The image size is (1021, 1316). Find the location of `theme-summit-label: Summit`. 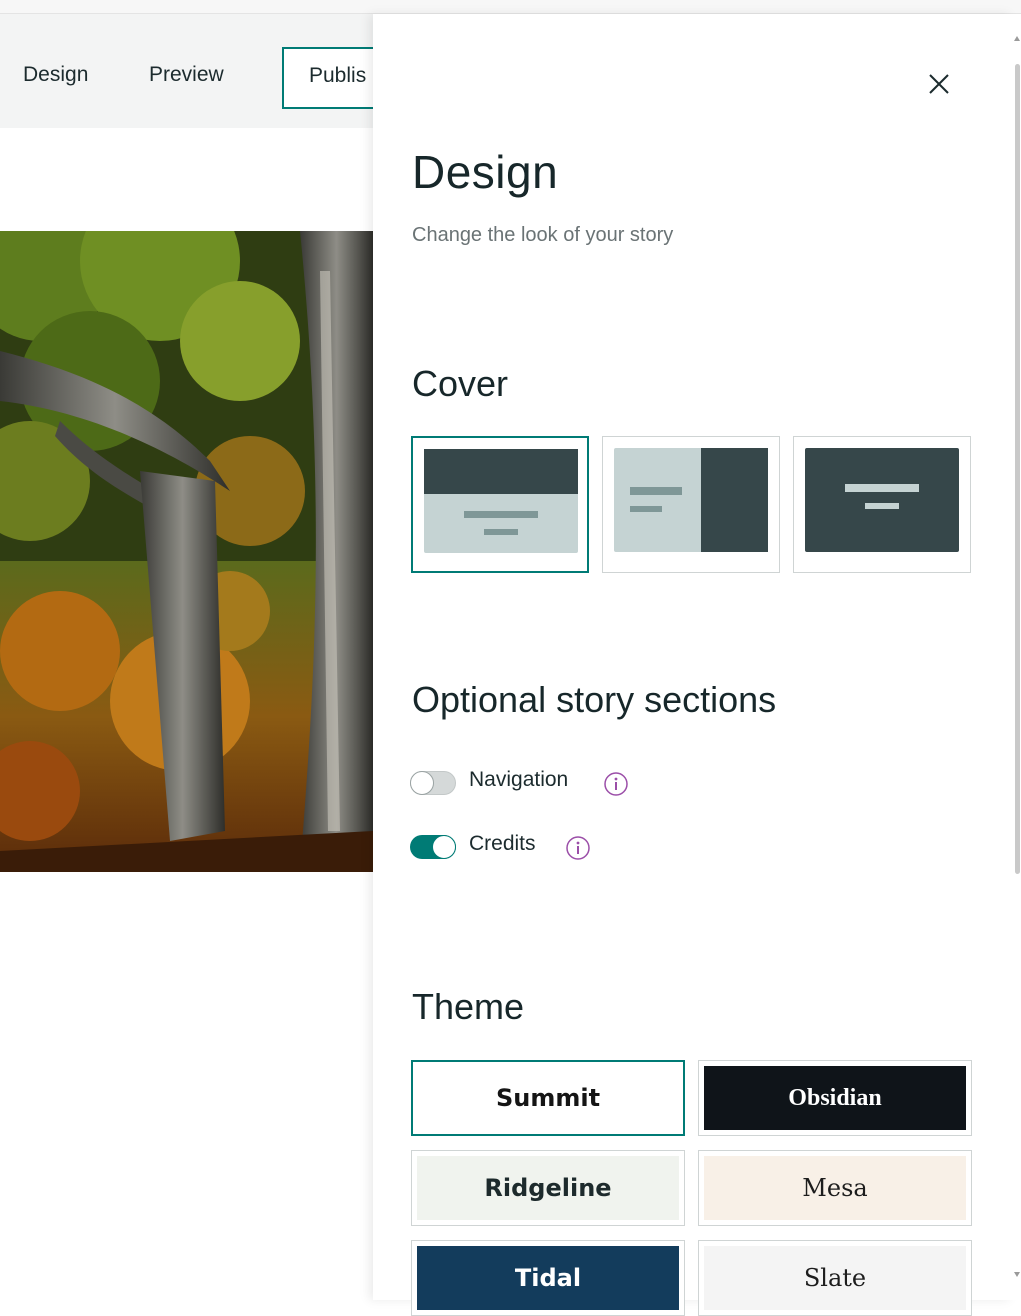

theme-summit-label: Summit is located at coordinates (548, 1098).